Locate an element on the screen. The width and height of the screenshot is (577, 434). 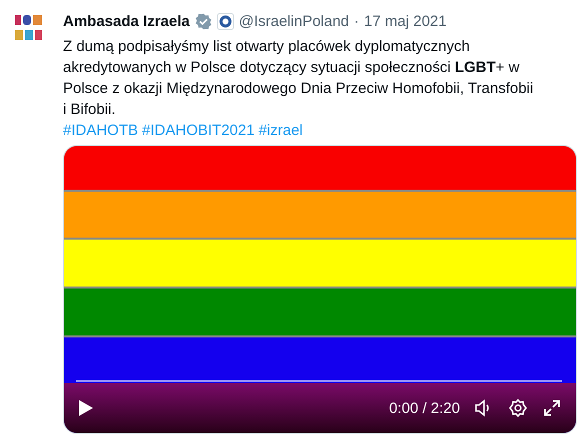
settings-icon is located at coordinates (518, 408).